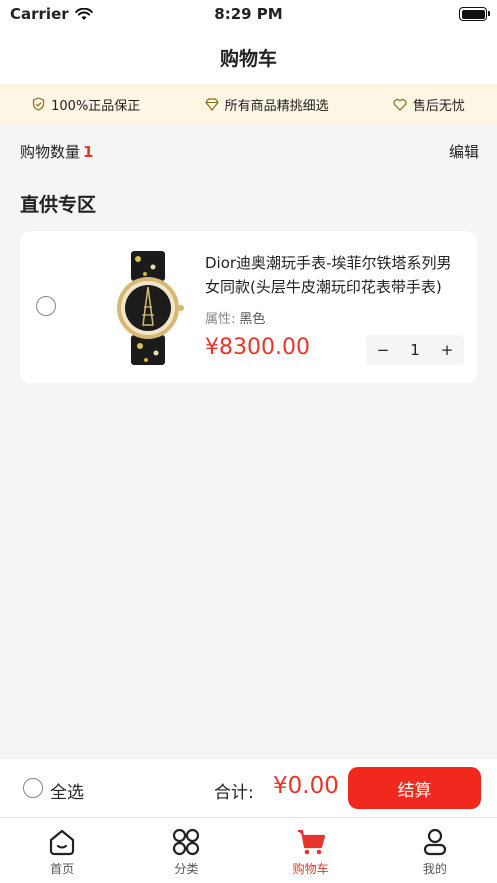 The height and width of the screenshot is (883, 497). Describe the element at coordinates (400, 104) in the screenshot. I see `heart-icon` at that location.